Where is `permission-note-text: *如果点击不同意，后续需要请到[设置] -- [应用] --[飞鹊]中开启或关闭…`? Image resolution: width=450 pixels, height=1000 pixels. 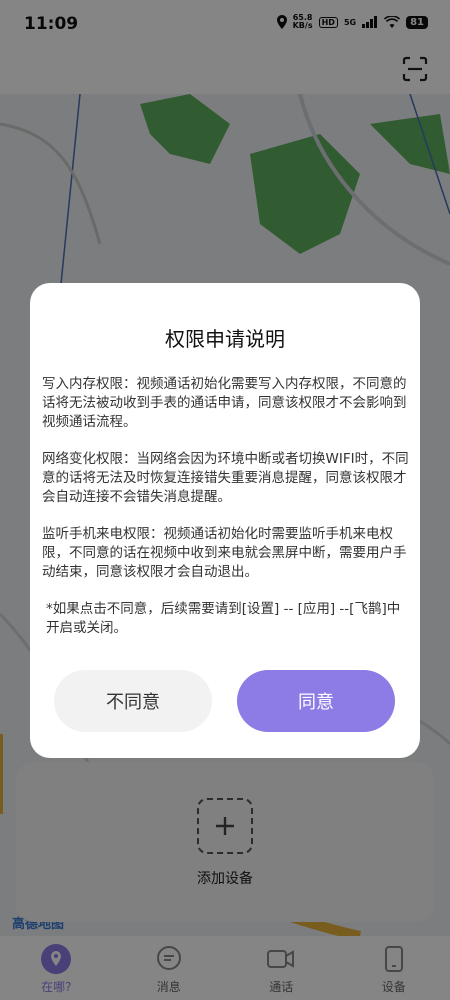 permission-note-text: *如果点击不同意，后续需要请到[设置] -- [应用] --[飞鹊]中开启或关闭… is located at coordinates (223, 618).